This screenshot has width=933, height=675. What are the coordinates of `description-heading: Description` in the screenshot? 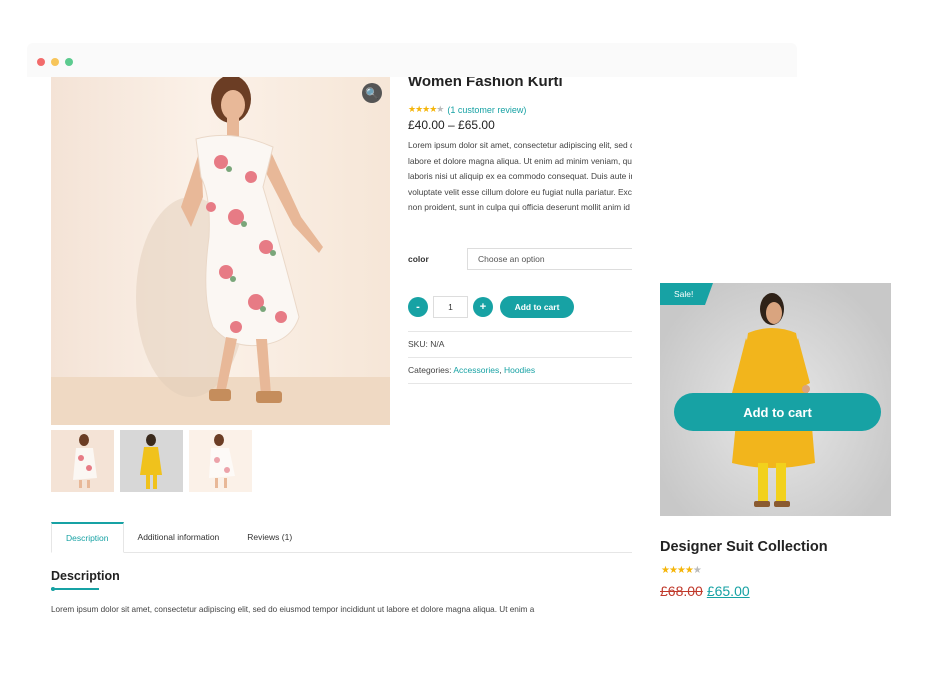 It's located at (85, 576).